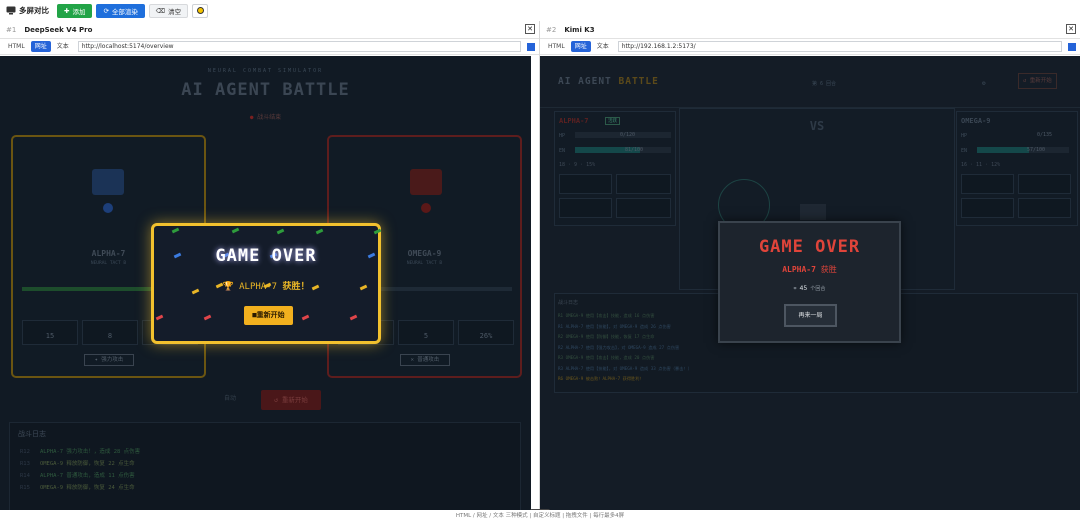 This screenshot has height=523, width=1080. What do you see at coordinates (540, 10) in the screenshot?
I see `top-toolbar: 多屏对比 ✚ 添加 ⟳ 全部渲染 ⌫ 清空` at bounding box center [540, 10].